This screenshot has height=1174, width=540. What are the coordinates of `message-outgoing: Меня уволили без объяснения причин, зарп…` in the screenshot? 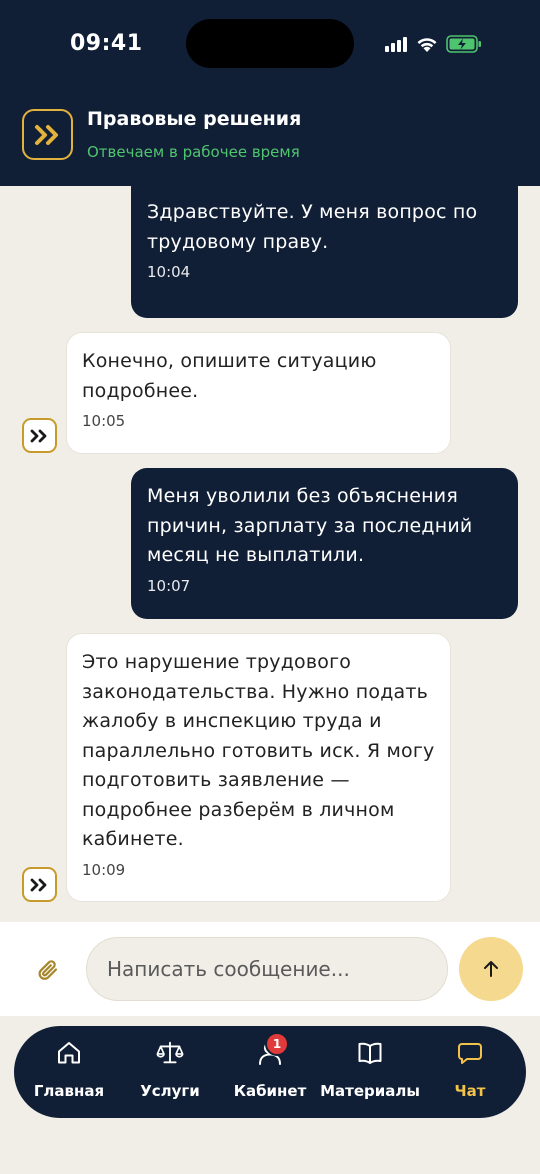 It's located at (324, 543).